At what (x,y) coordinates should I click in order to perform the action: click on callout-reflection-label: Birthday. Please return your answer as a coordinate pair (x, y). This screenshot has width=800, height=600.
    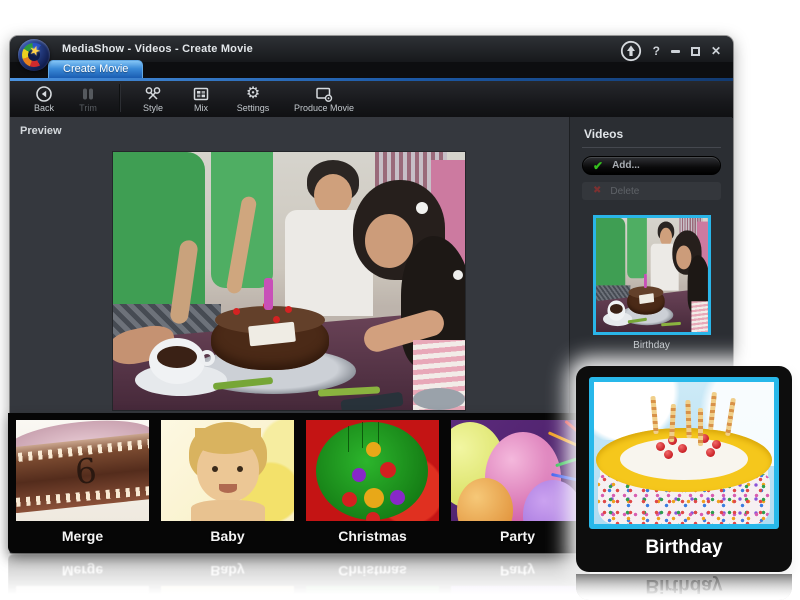
    Looking at the image, I should click on (684, 585).